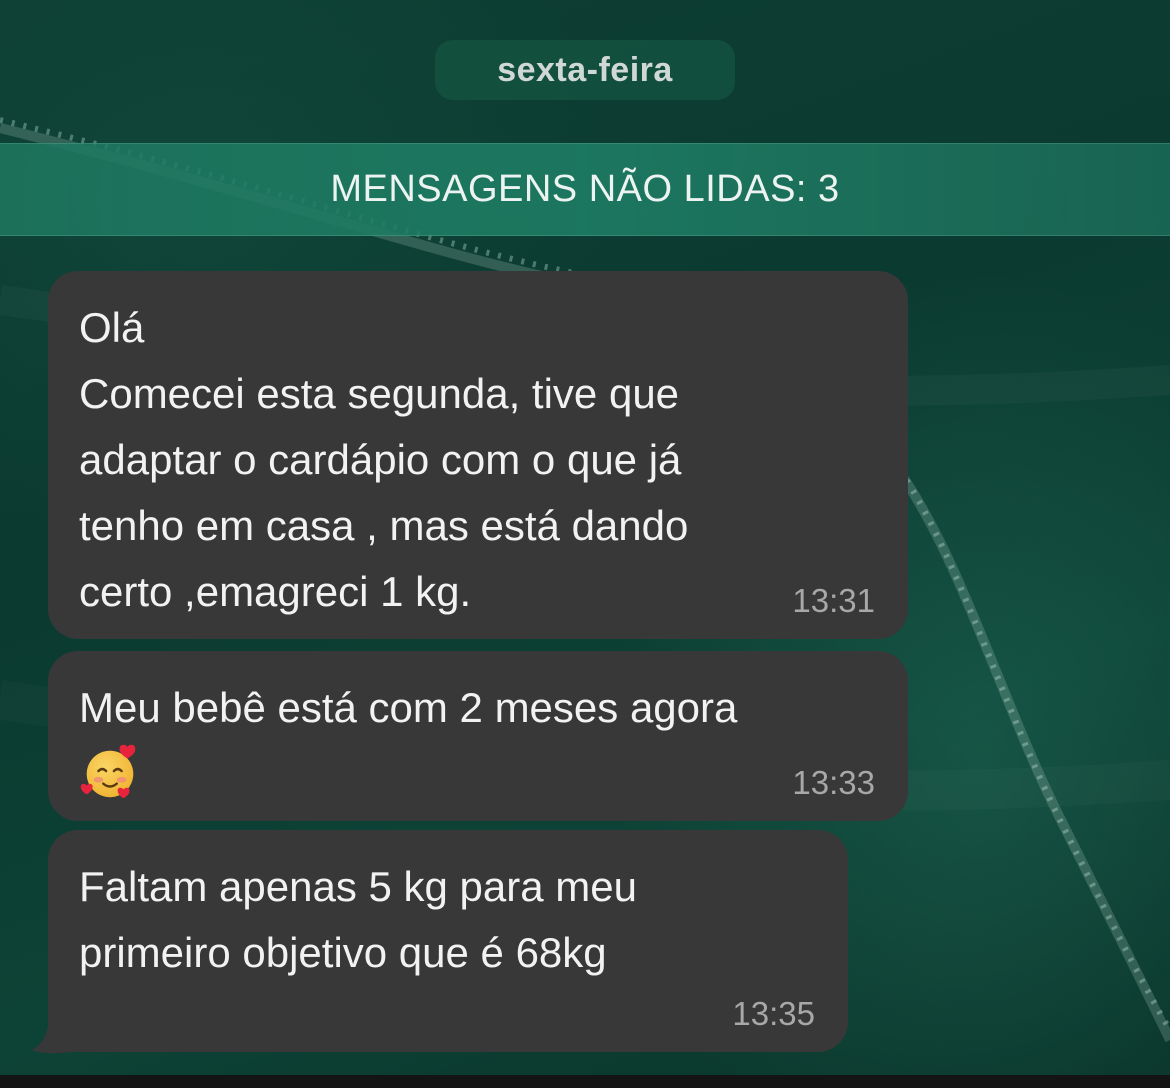 The height and width of the screenshot is (1088, 1170). Describe the element at coordinates (833, 600) in the screenshot. I see `message-timestamp: 13:31` at that location.